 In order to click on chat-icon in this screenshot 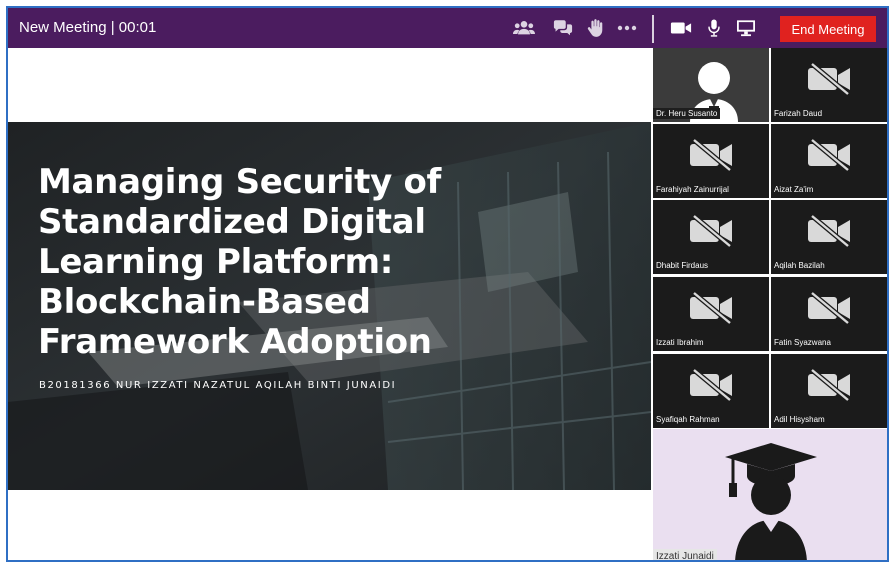, I will do `click(563, 28)`.